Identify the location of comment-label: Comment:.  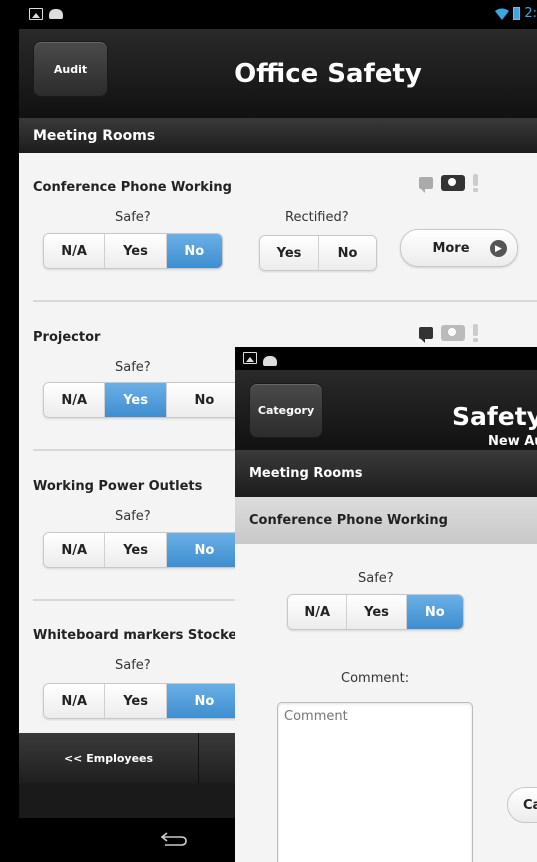
(375, 678).